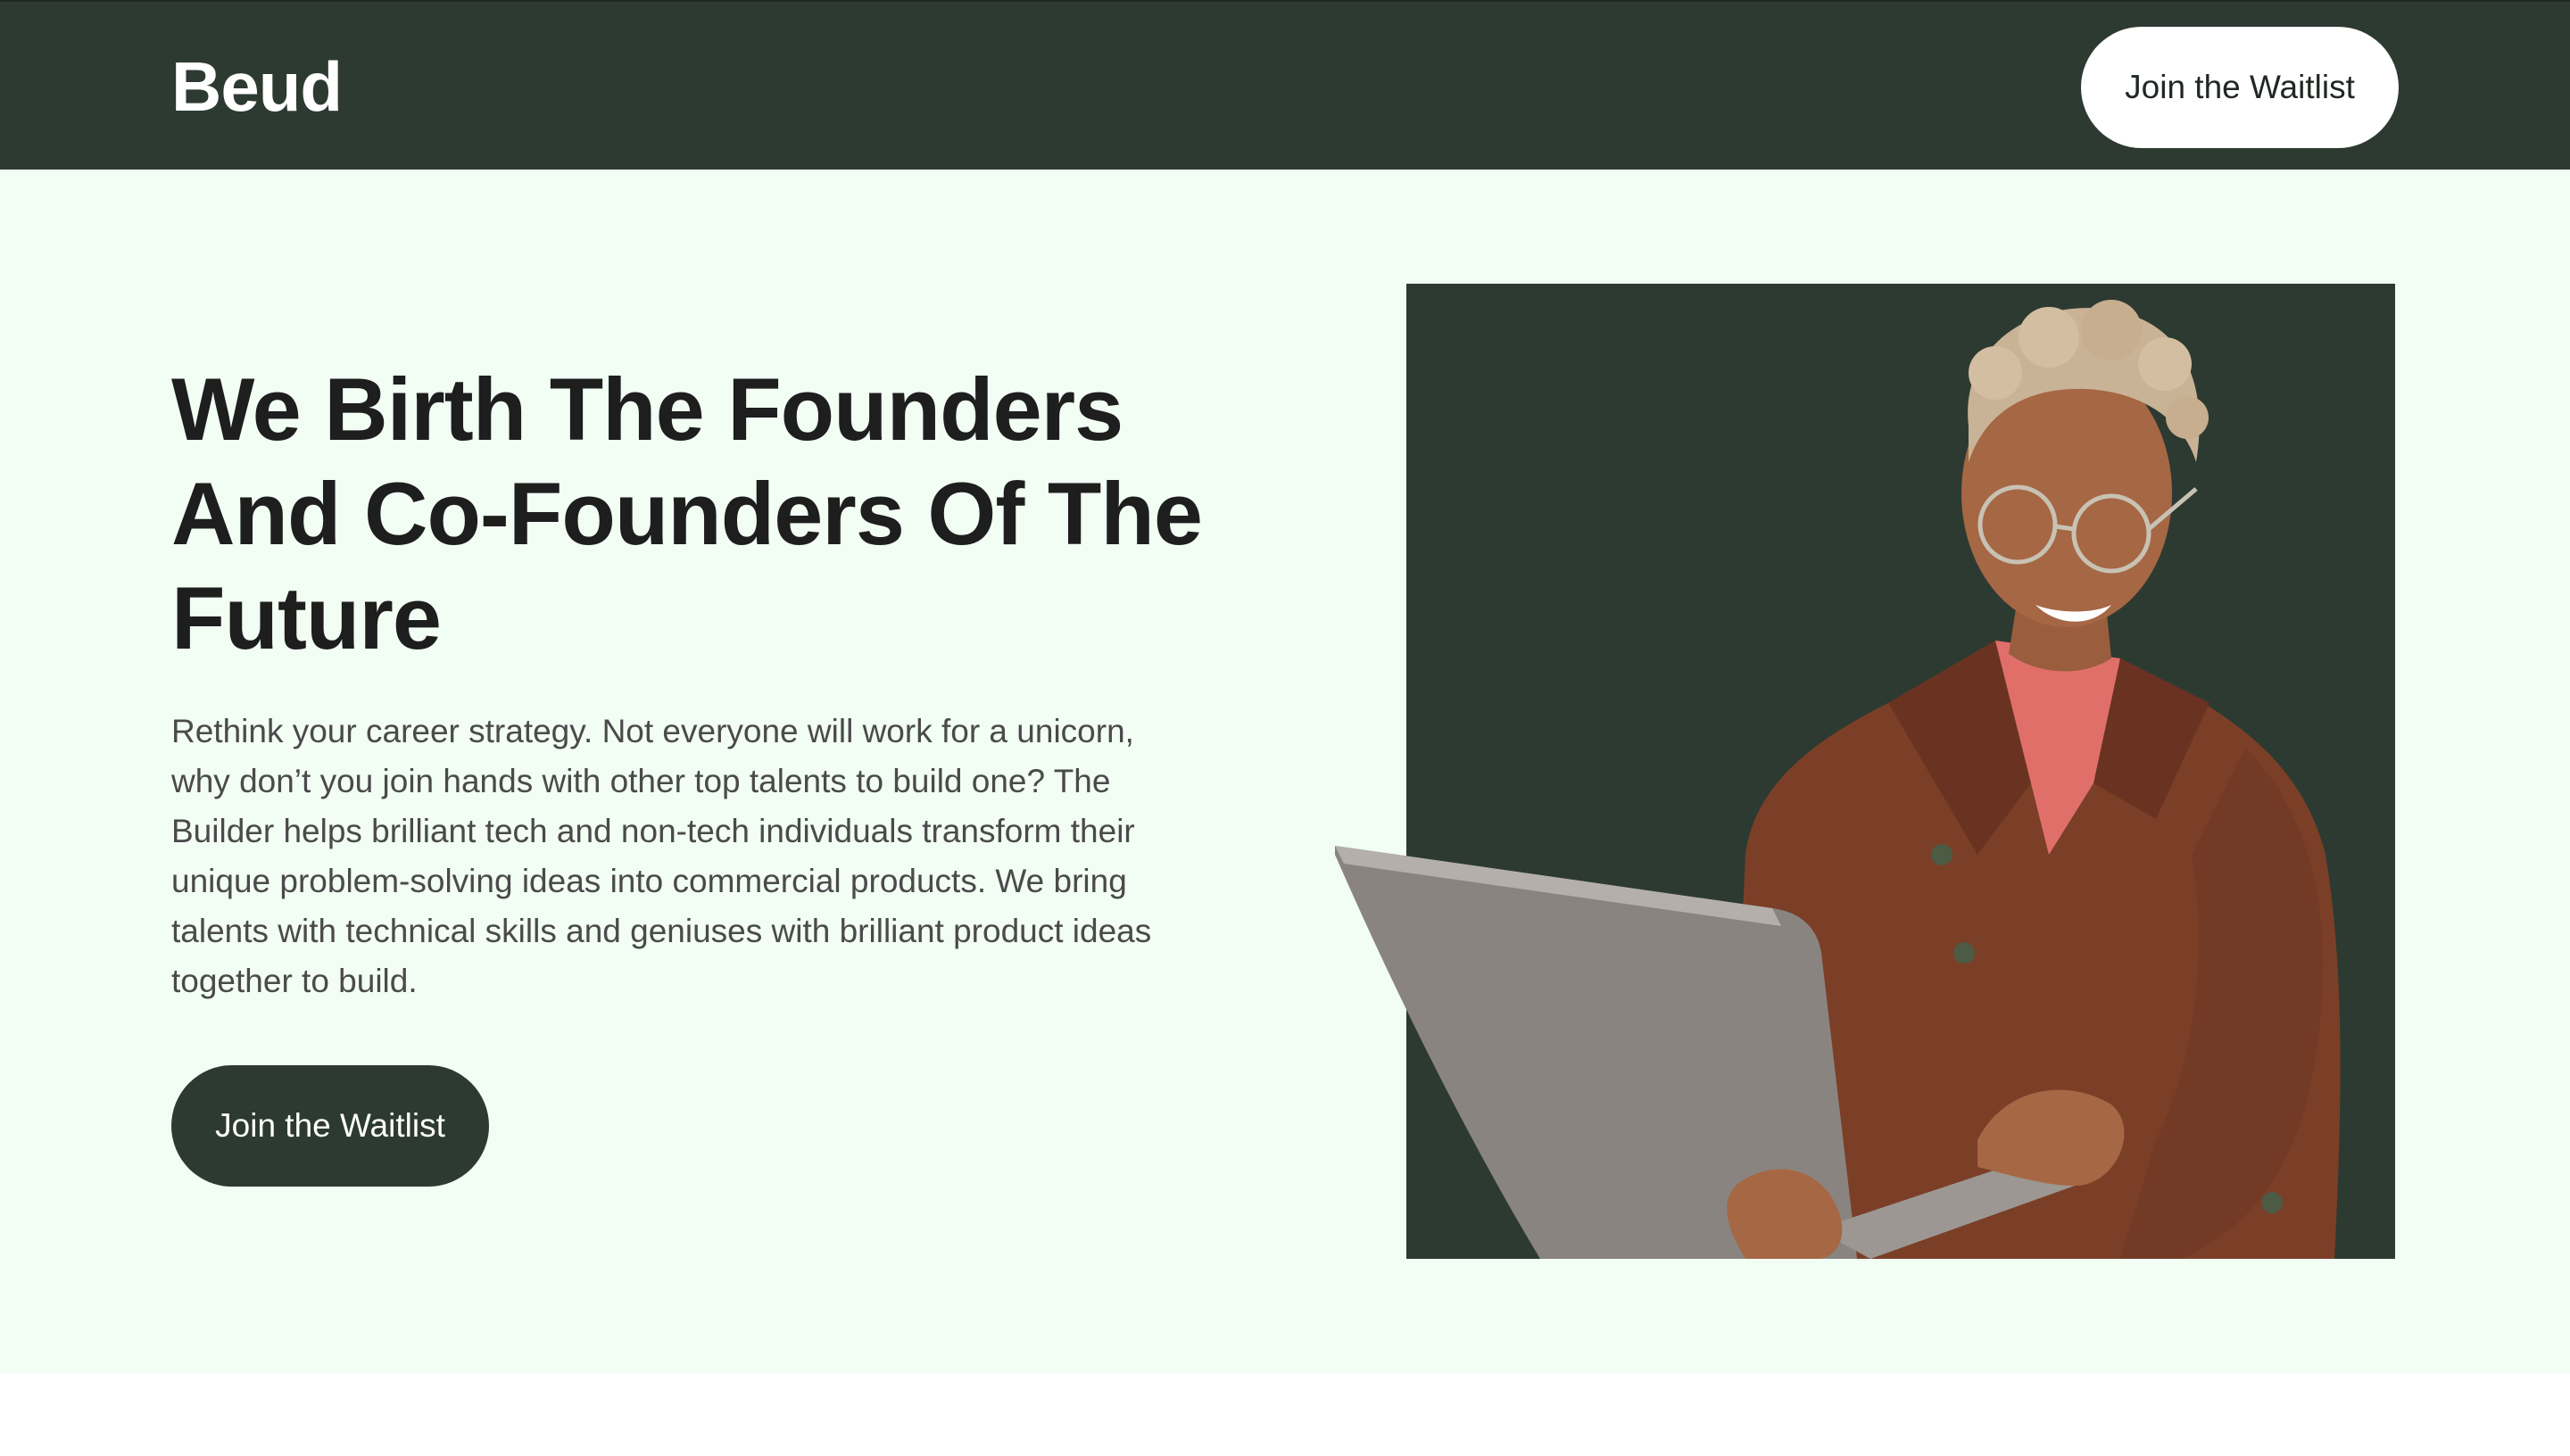  I want to click on top-navigation-bar: Beud Join the Waitlist, so click(1285, 85).